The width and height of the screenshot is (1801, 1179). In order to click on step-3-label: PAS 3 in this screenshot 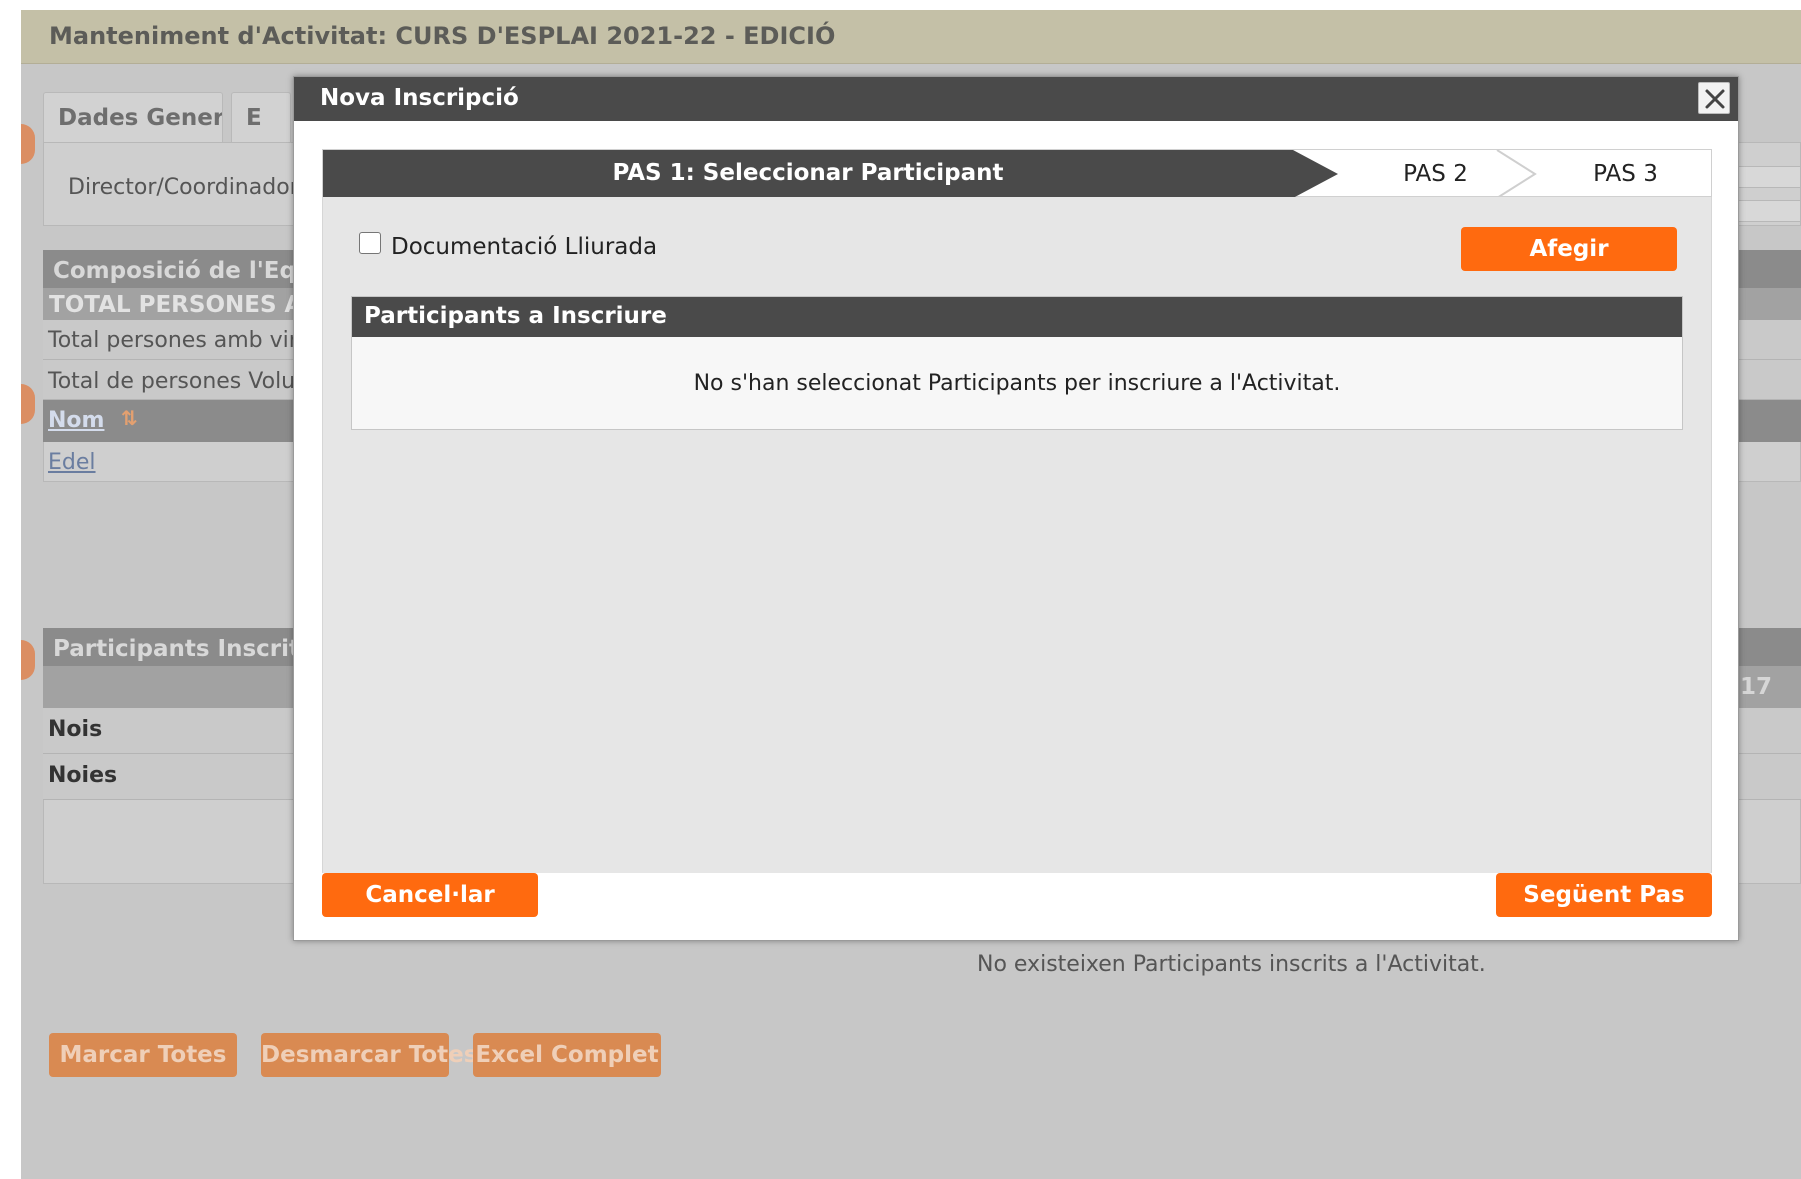, I will do `click(1625, 174)`.